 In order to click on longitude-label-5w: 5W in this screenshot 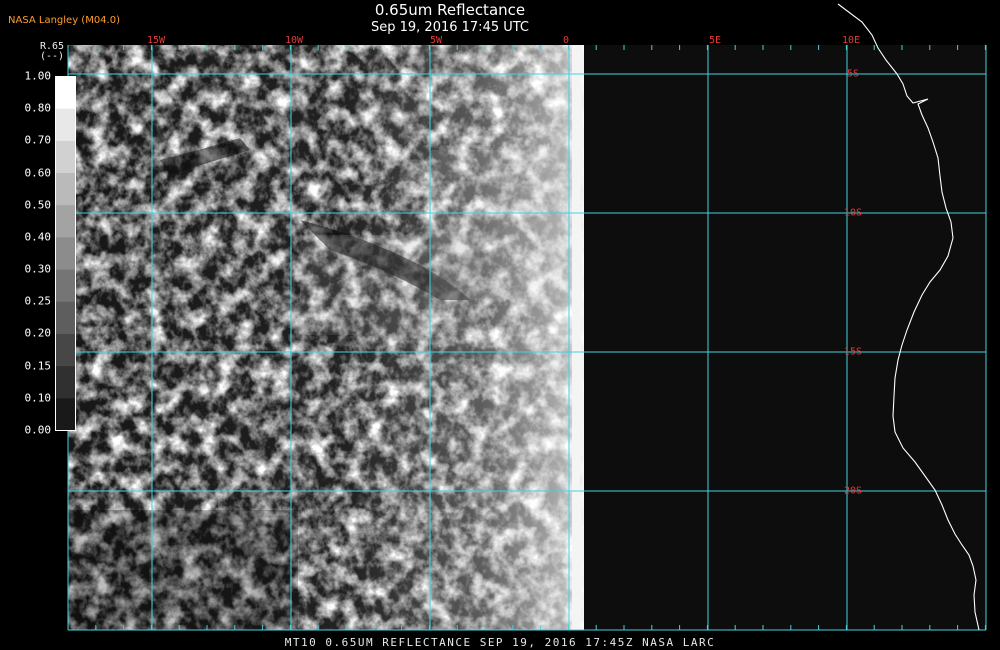, I will do `click(436, 40)`.